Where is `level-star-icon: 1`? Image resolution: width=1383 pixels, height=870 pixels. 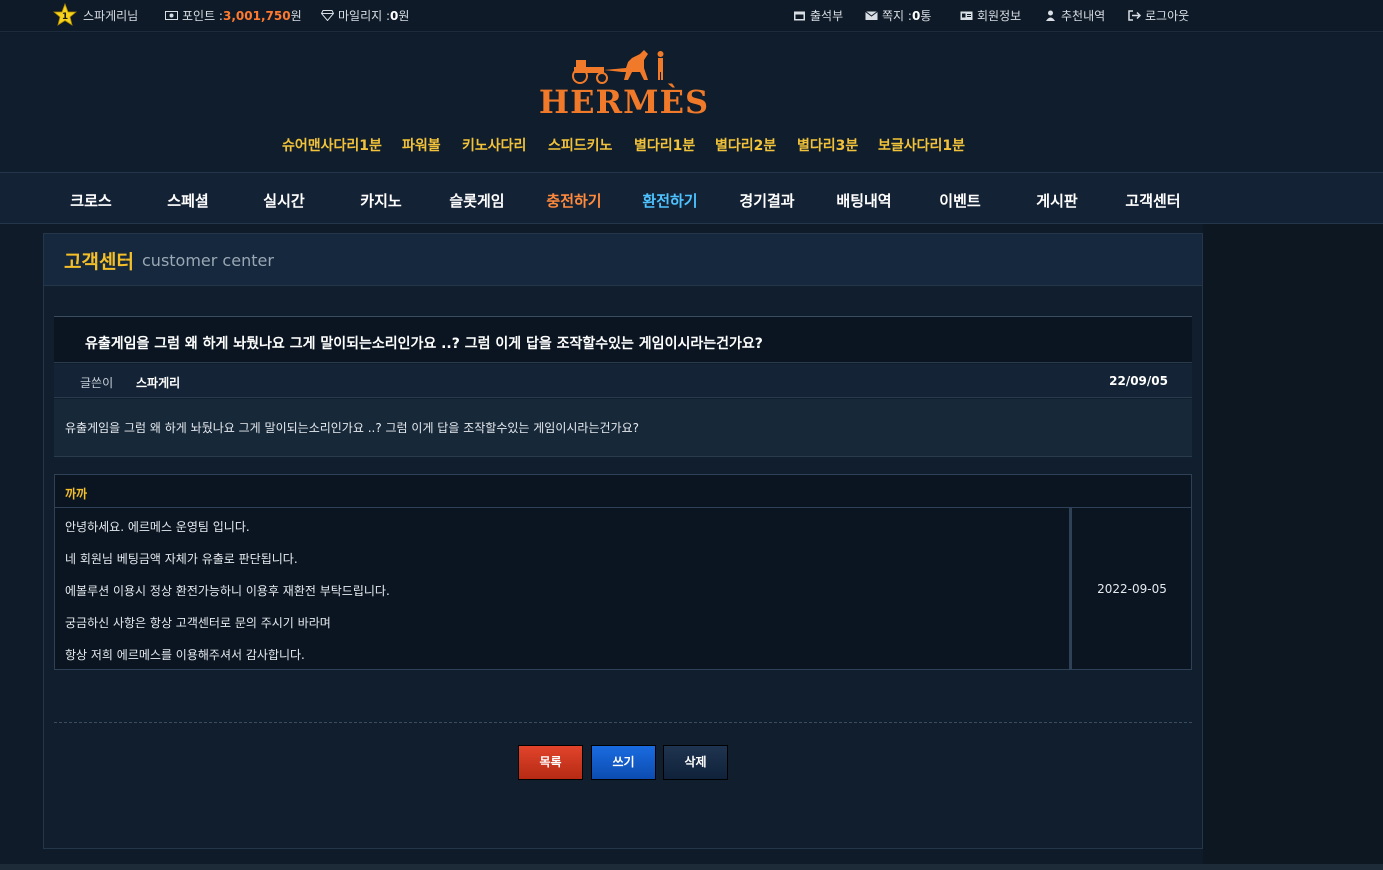
level-star-icon: 1 is located at coordinates (65, 14).